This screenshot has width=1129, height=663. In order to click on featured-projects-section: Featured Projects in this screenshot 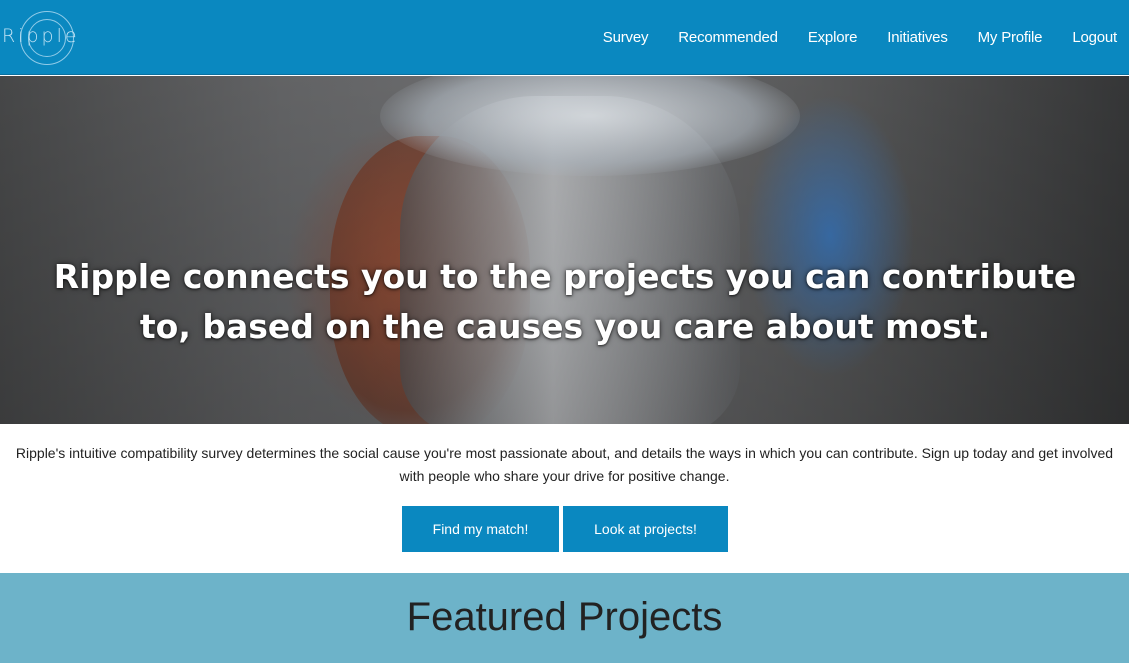, I will do `click(564, 618)`.